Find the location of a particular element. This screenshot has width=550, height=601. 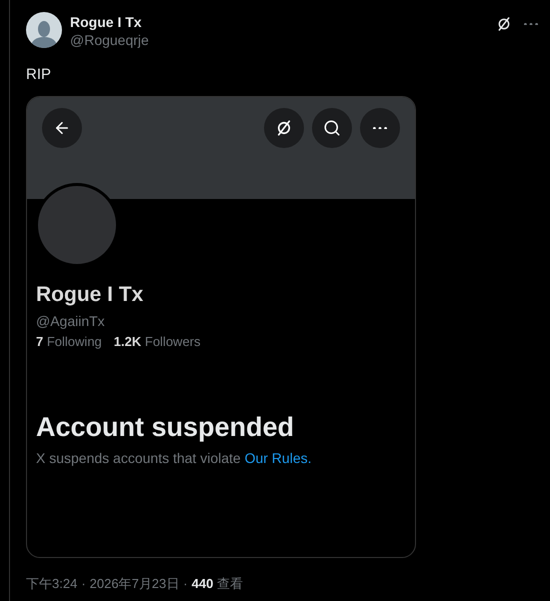

author-name: Rogue I Tx is located at coordinates (109, 22).